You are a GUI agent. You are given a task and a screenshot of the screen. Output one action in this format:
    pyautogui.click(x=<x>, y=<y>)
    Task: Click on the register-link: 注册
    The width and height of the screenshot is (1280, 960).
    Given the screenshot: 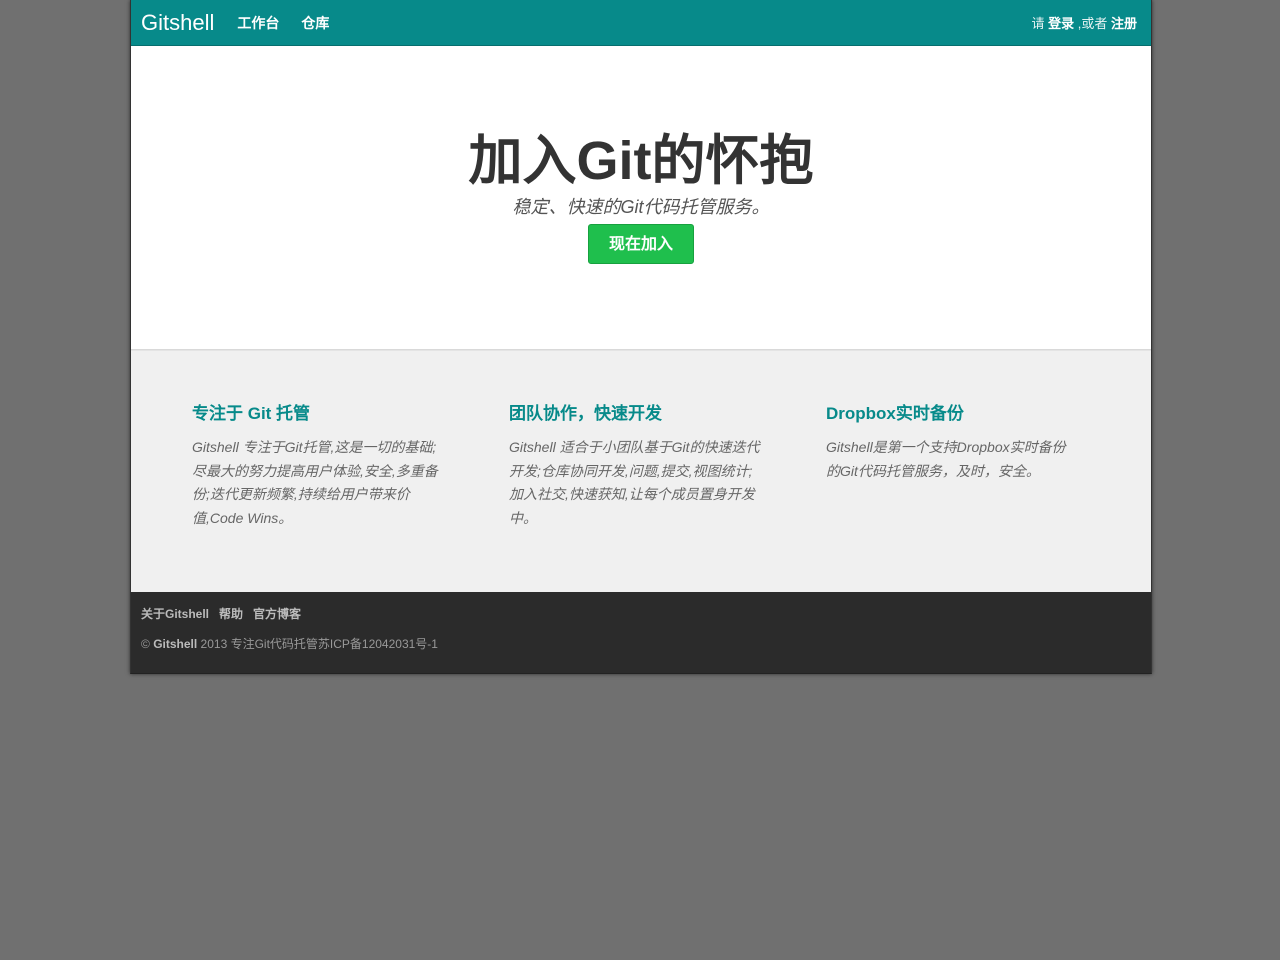 What is the action you would take?
    pyautogui.click(x=1124, y=22)
    